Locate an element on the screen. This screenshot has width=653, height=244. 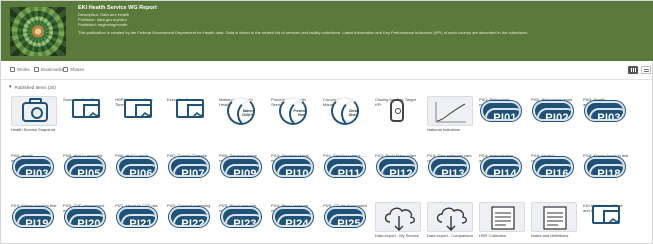
item-tile: PI24PI24: Blood pressure result is located at coordinates (294, 214).